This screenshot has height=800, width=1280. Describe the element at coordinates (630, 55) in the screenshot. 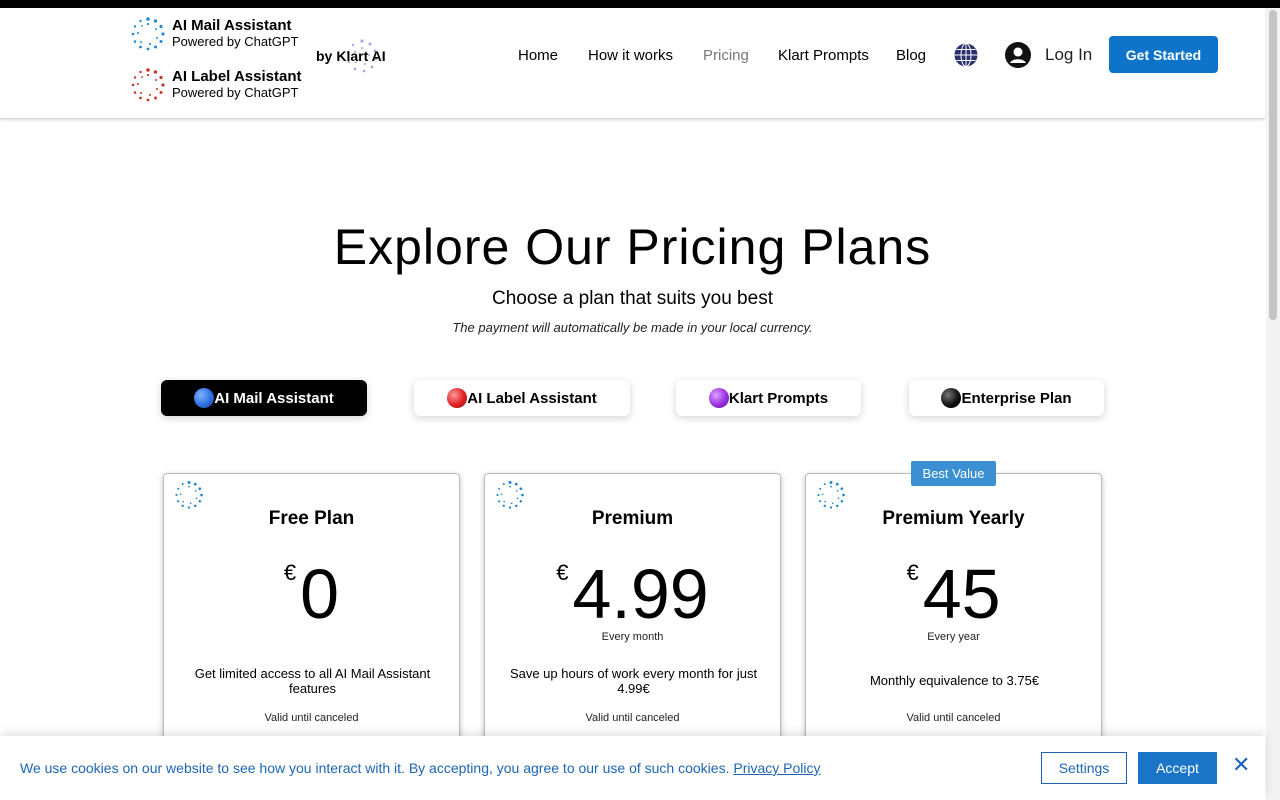

I see `nav-how-it-works: How it works` at that location.